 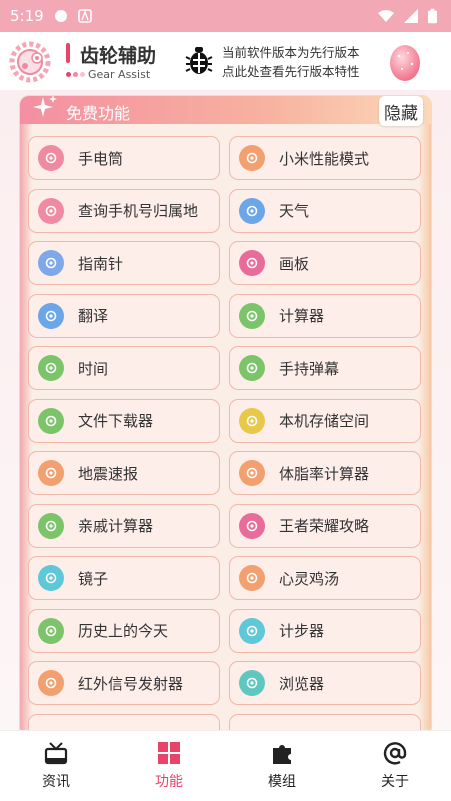 I want to click on translate-icon, so click(x=51, y=315).